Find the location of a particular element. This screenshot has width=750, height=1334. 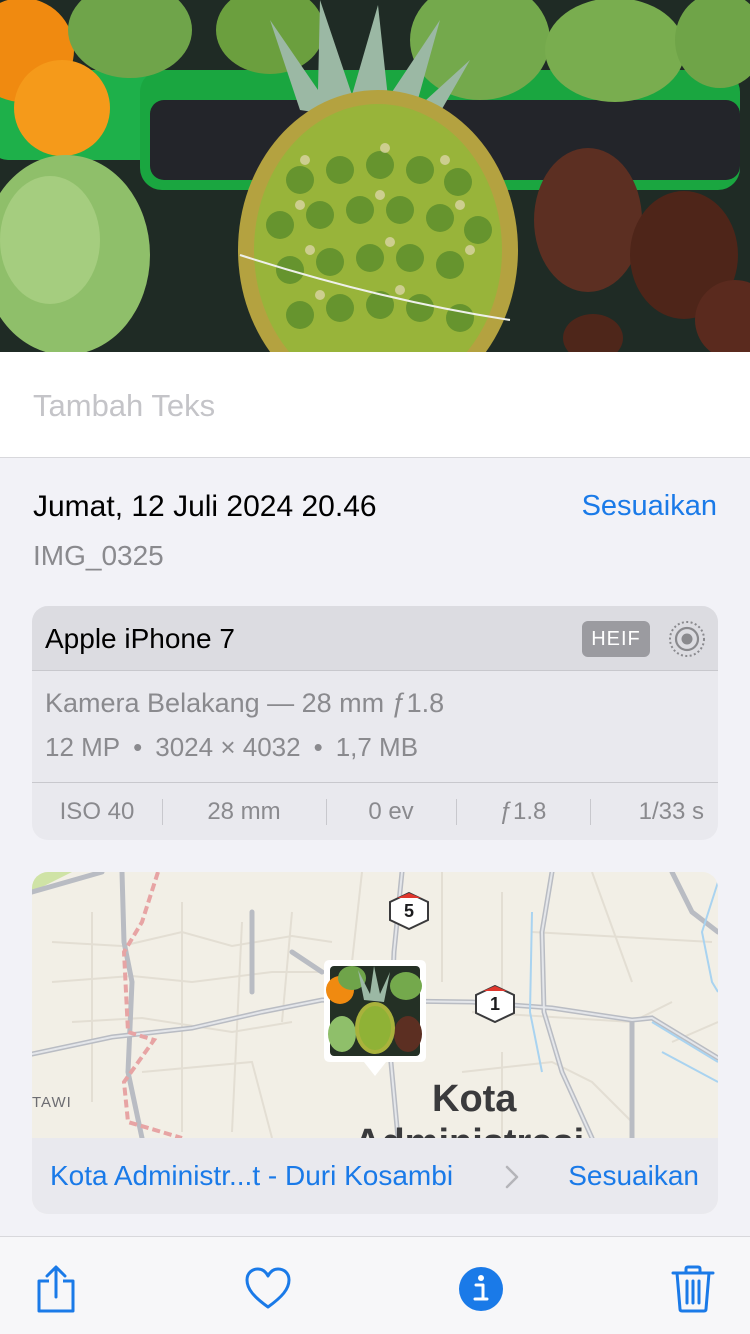

info-icon is located at coordinates (481, 1289).